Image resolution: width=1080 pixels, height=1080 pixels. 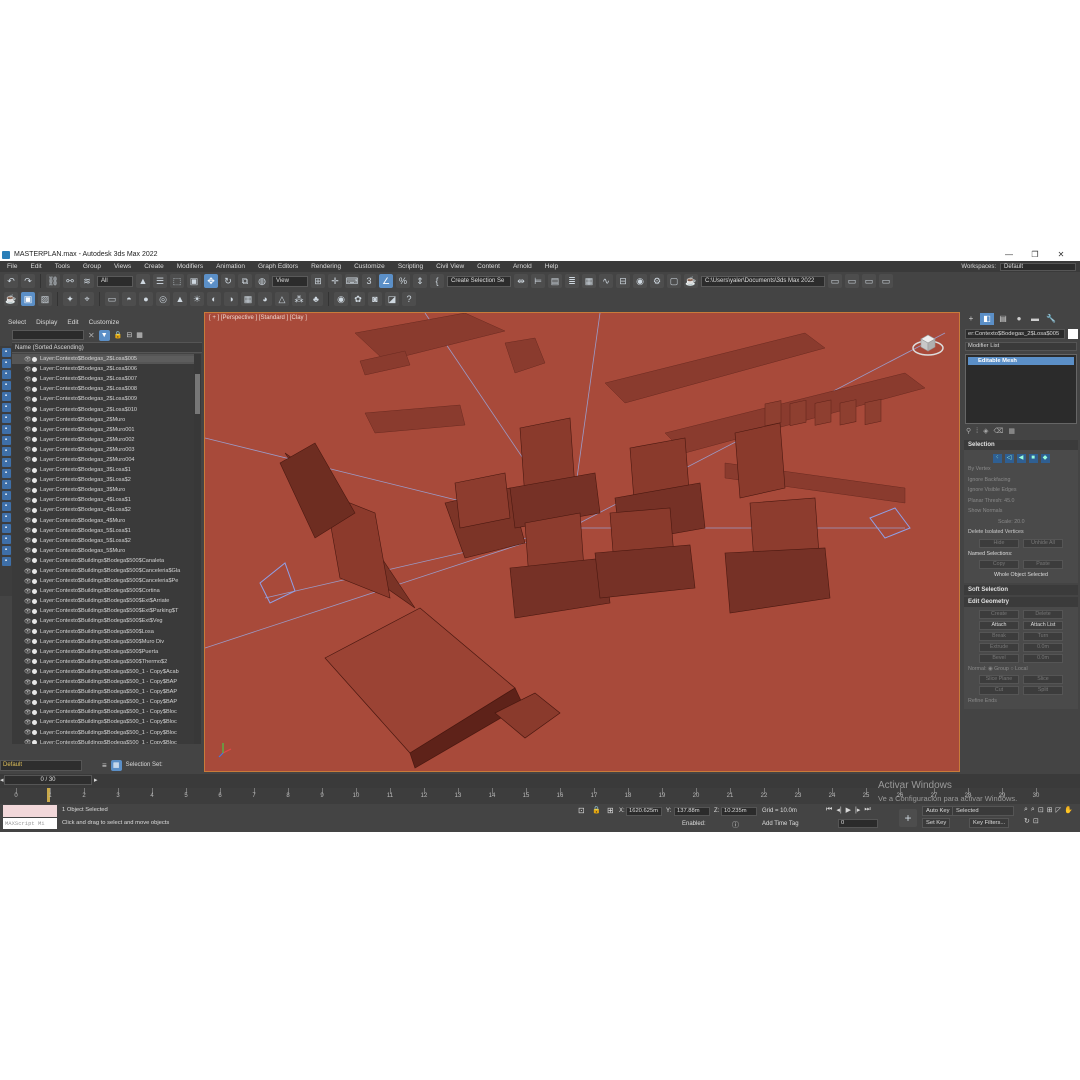 What do you see at coordinates (1021, 480) in the screenshot?
I see `ignore-backfacing-checkbox: Ignore Backfacing` at bounding box center [1021, 480].